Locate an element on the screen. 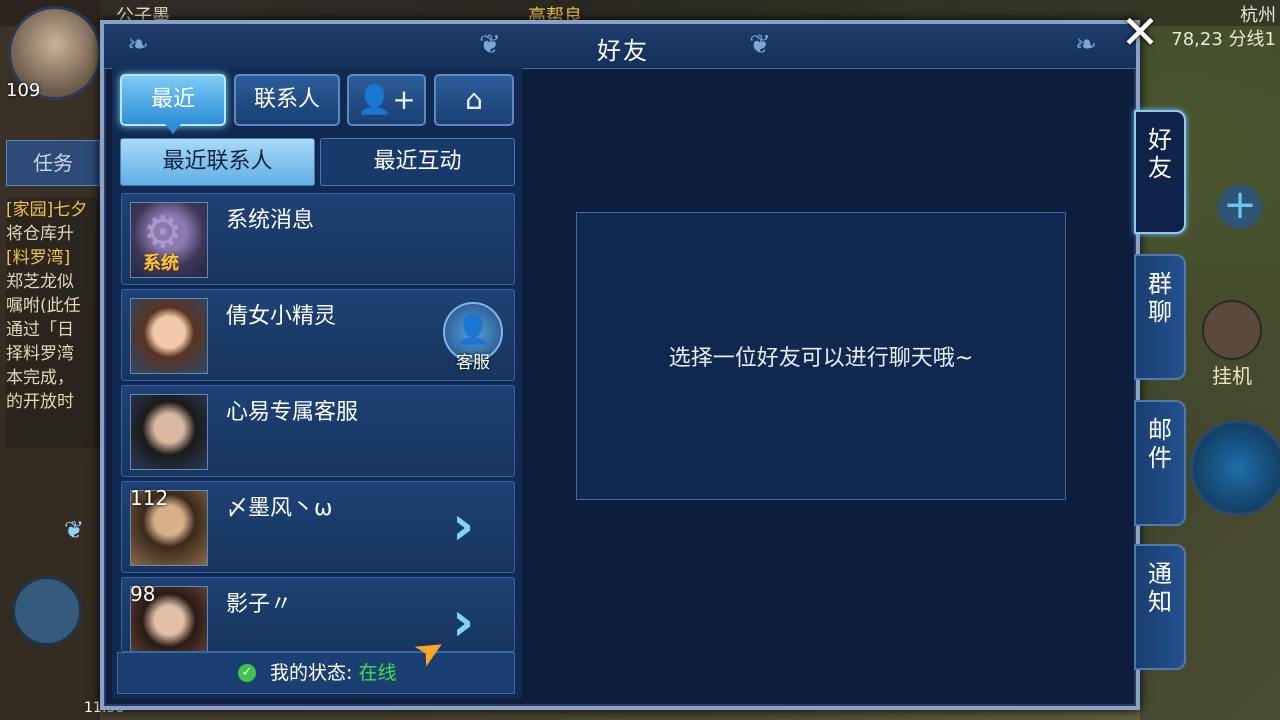 The height and width of the screenshot is (720, 1280). status-value: 在线 is located at coordinates (377, 673).